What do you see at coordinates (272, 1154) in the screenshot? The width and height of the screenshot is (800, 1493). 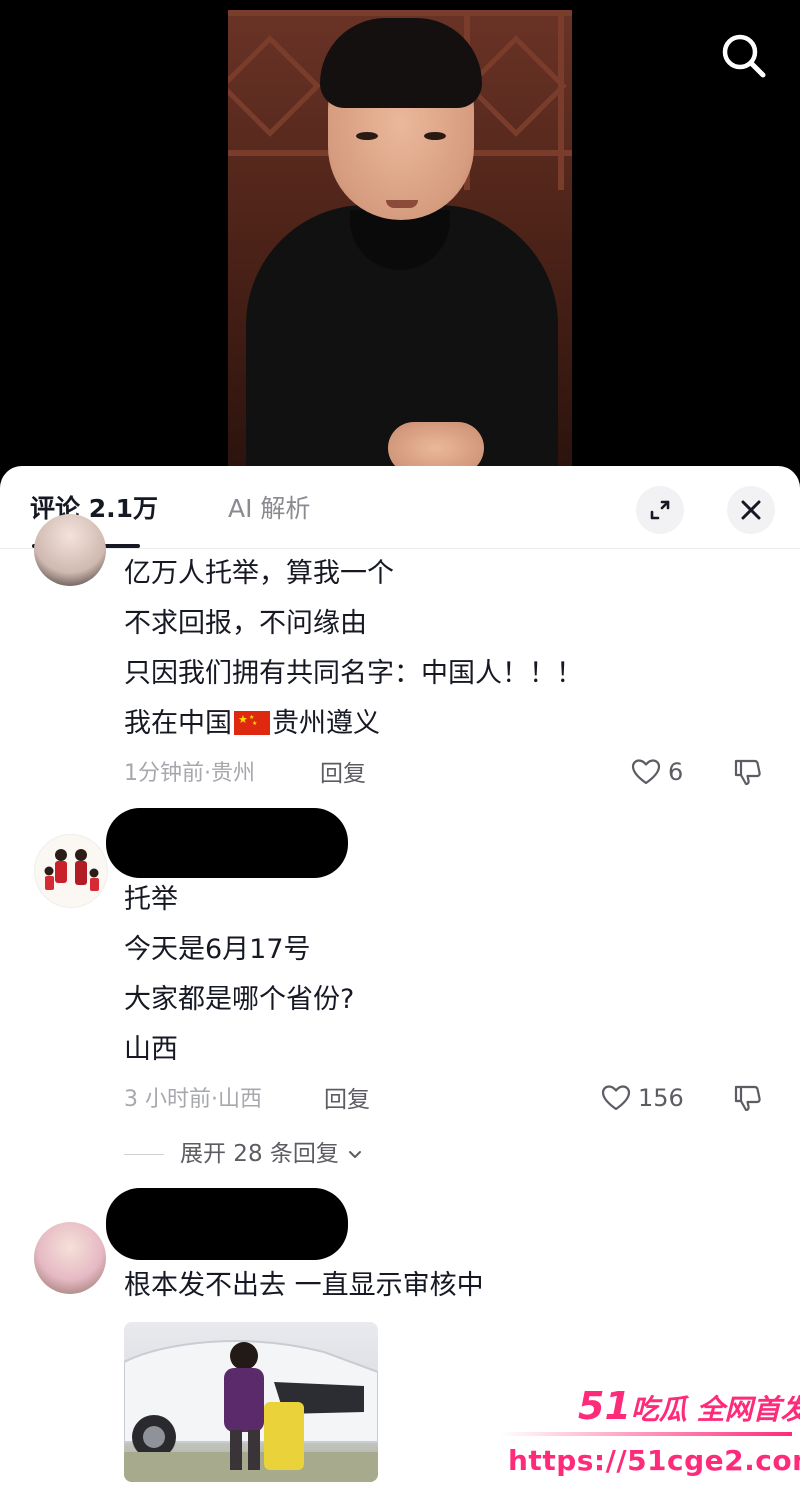 I see `expand-replies-label: 展开 28 条回复` at bounding box center [272, 1154].